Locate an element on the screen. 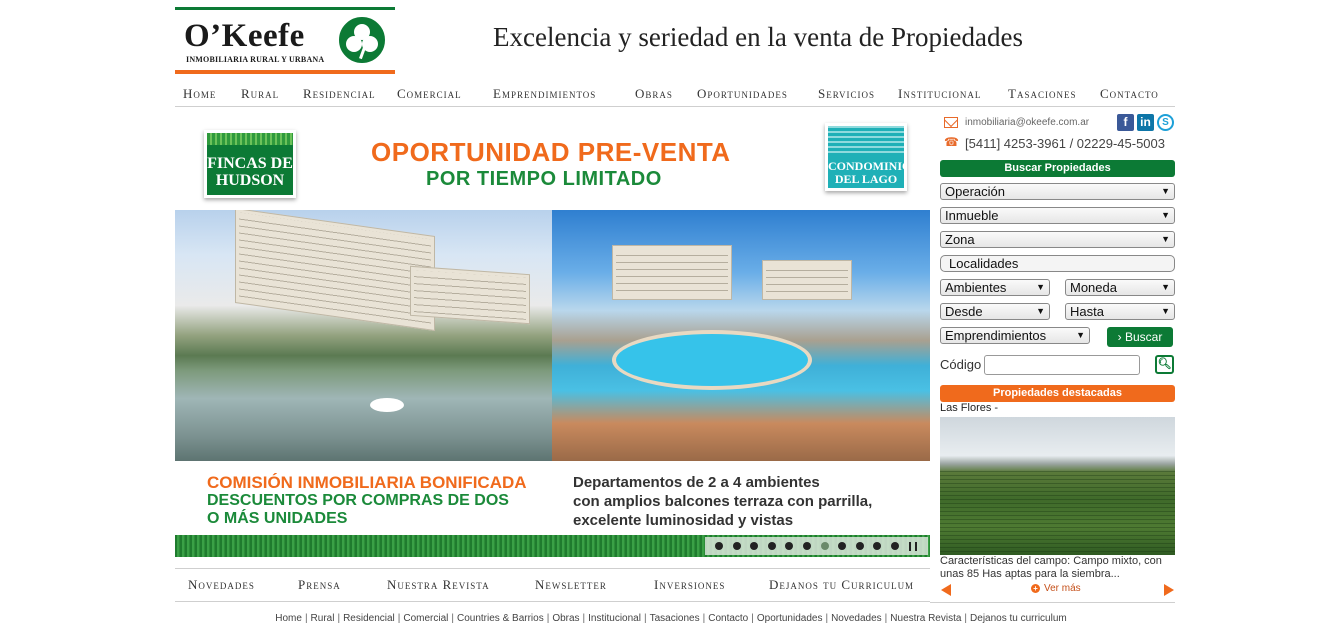 This screenshot has width=1342, height=635. banner-headline: OPORTUNIDAD PRE-VENTA is located at coordinates (551, 152).